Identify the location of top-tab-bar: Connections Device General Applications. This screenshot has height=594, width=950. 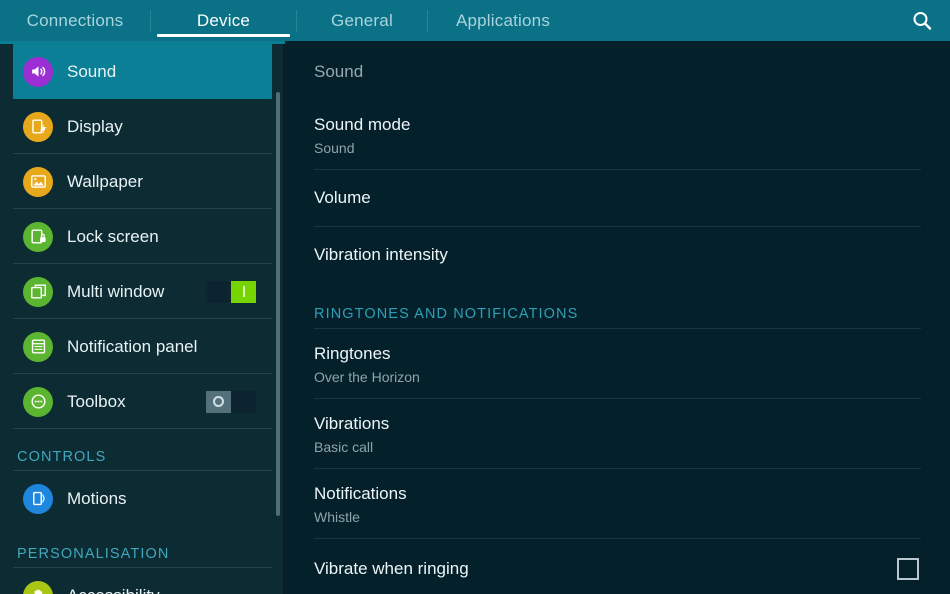
(475, 20).